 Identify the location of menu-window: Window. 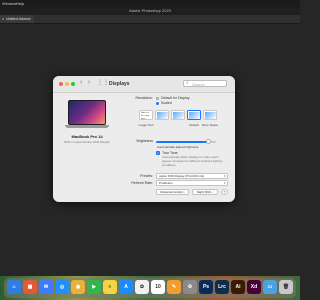
(9, 3).